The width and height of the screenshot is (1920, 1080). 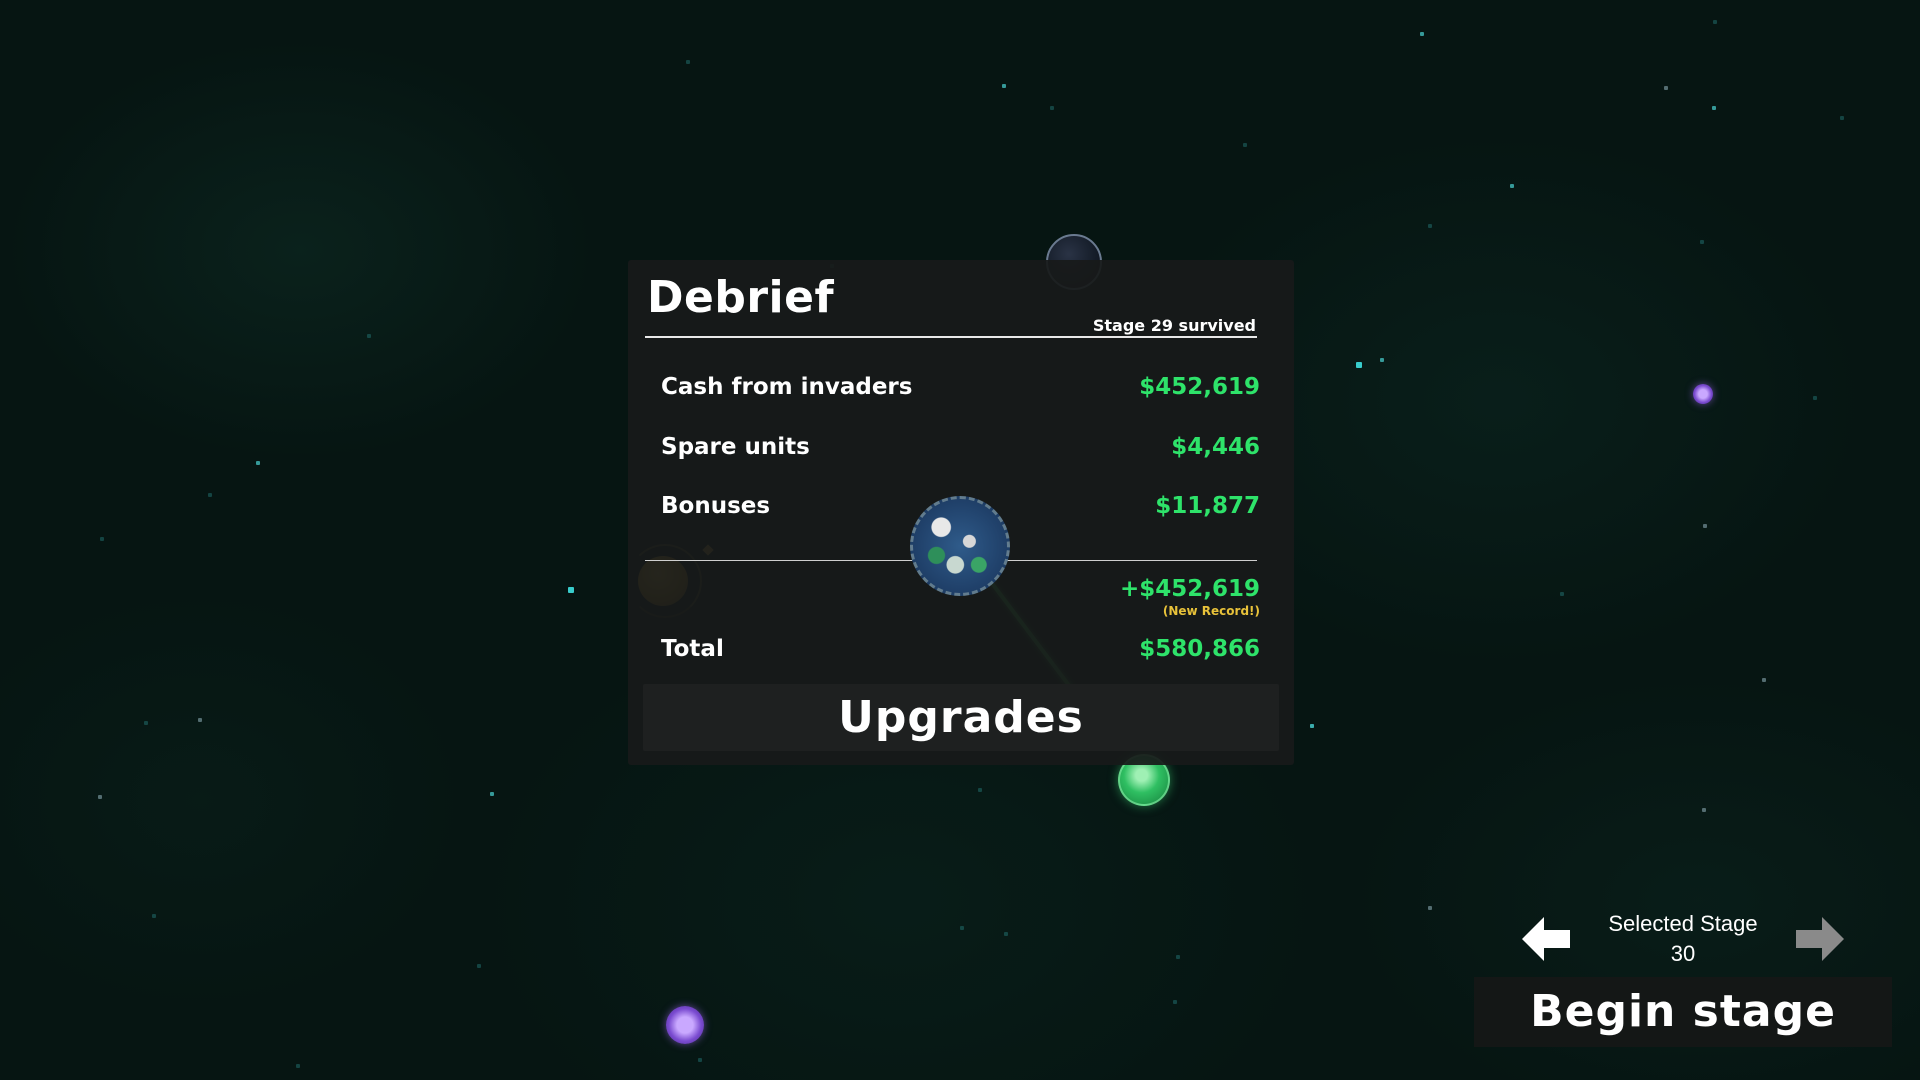 What do you see at coordinates (1683, 953) in the screenshot?
I see `selected-stage-number: 30` at bounding box center [1683, 953].